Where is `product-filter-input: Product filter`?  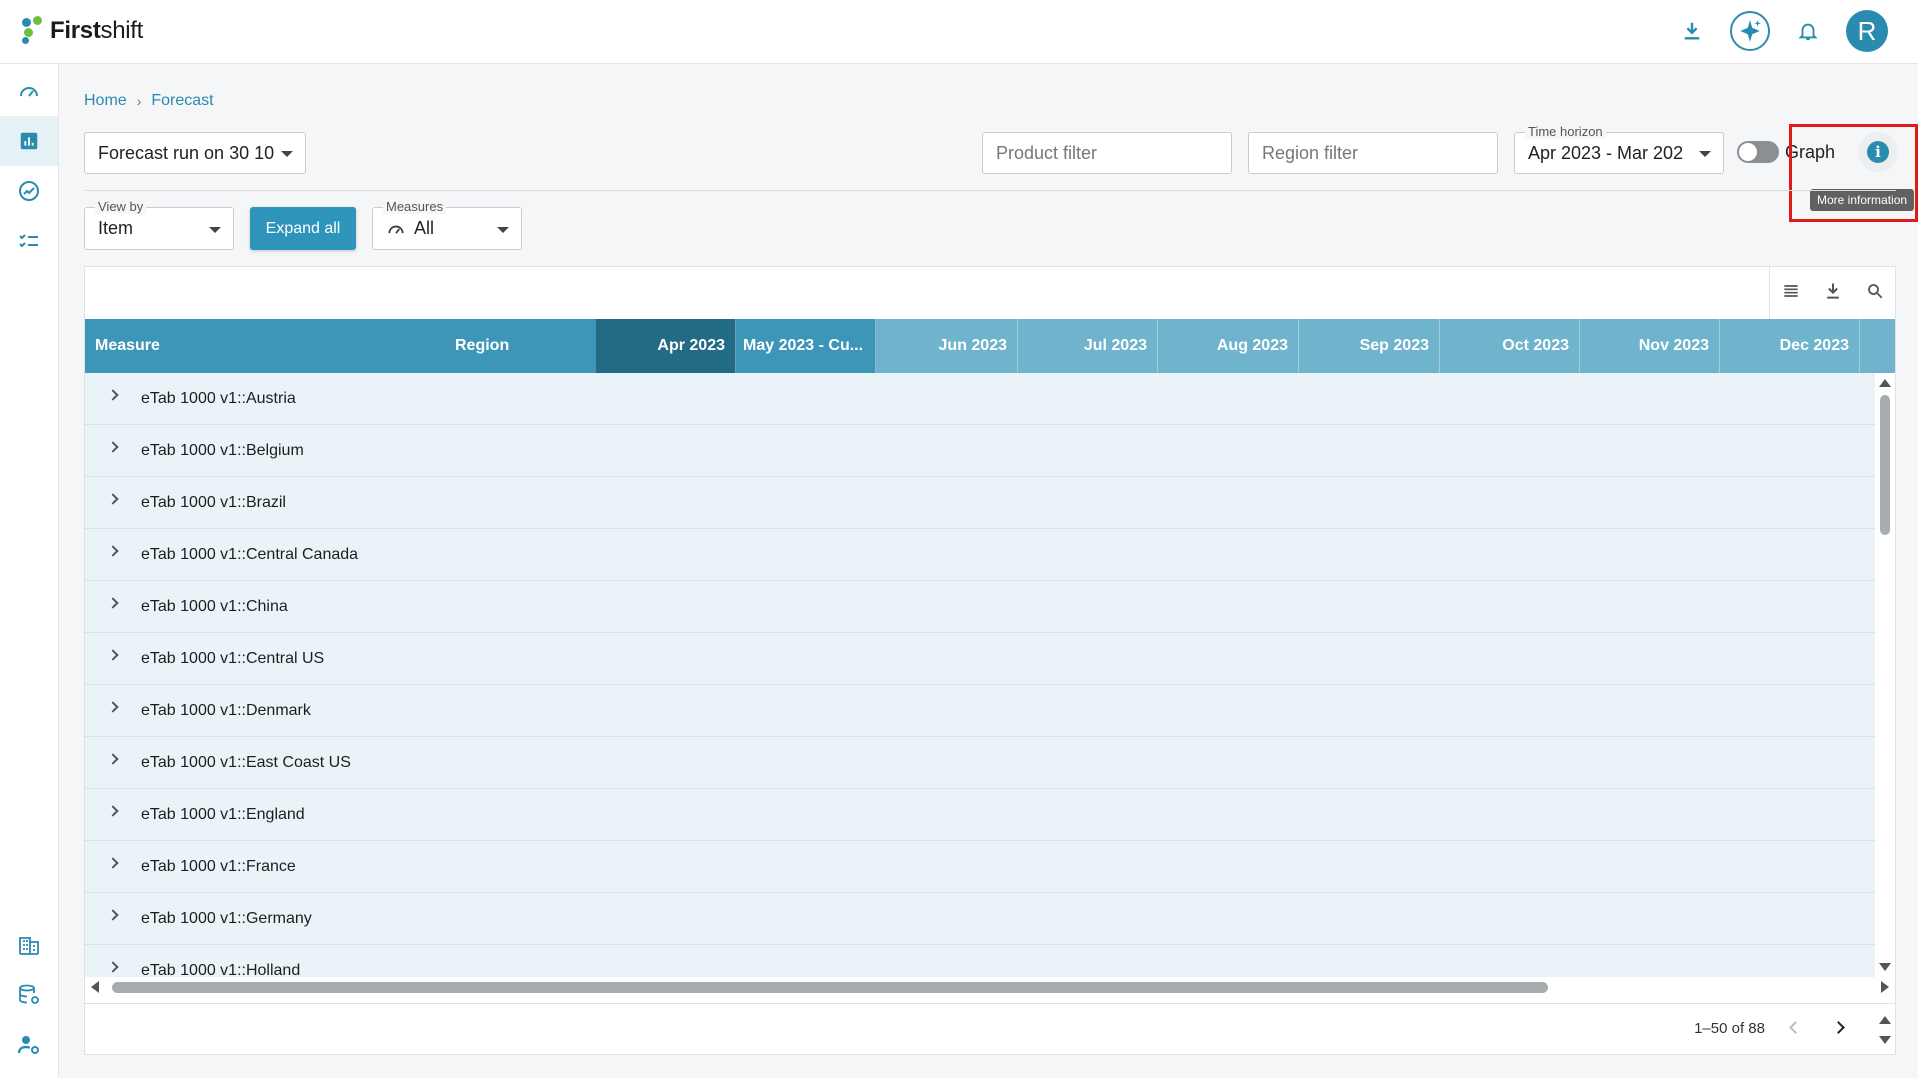 product-filter-input: Product filter is located at coordinates (1107, 153).